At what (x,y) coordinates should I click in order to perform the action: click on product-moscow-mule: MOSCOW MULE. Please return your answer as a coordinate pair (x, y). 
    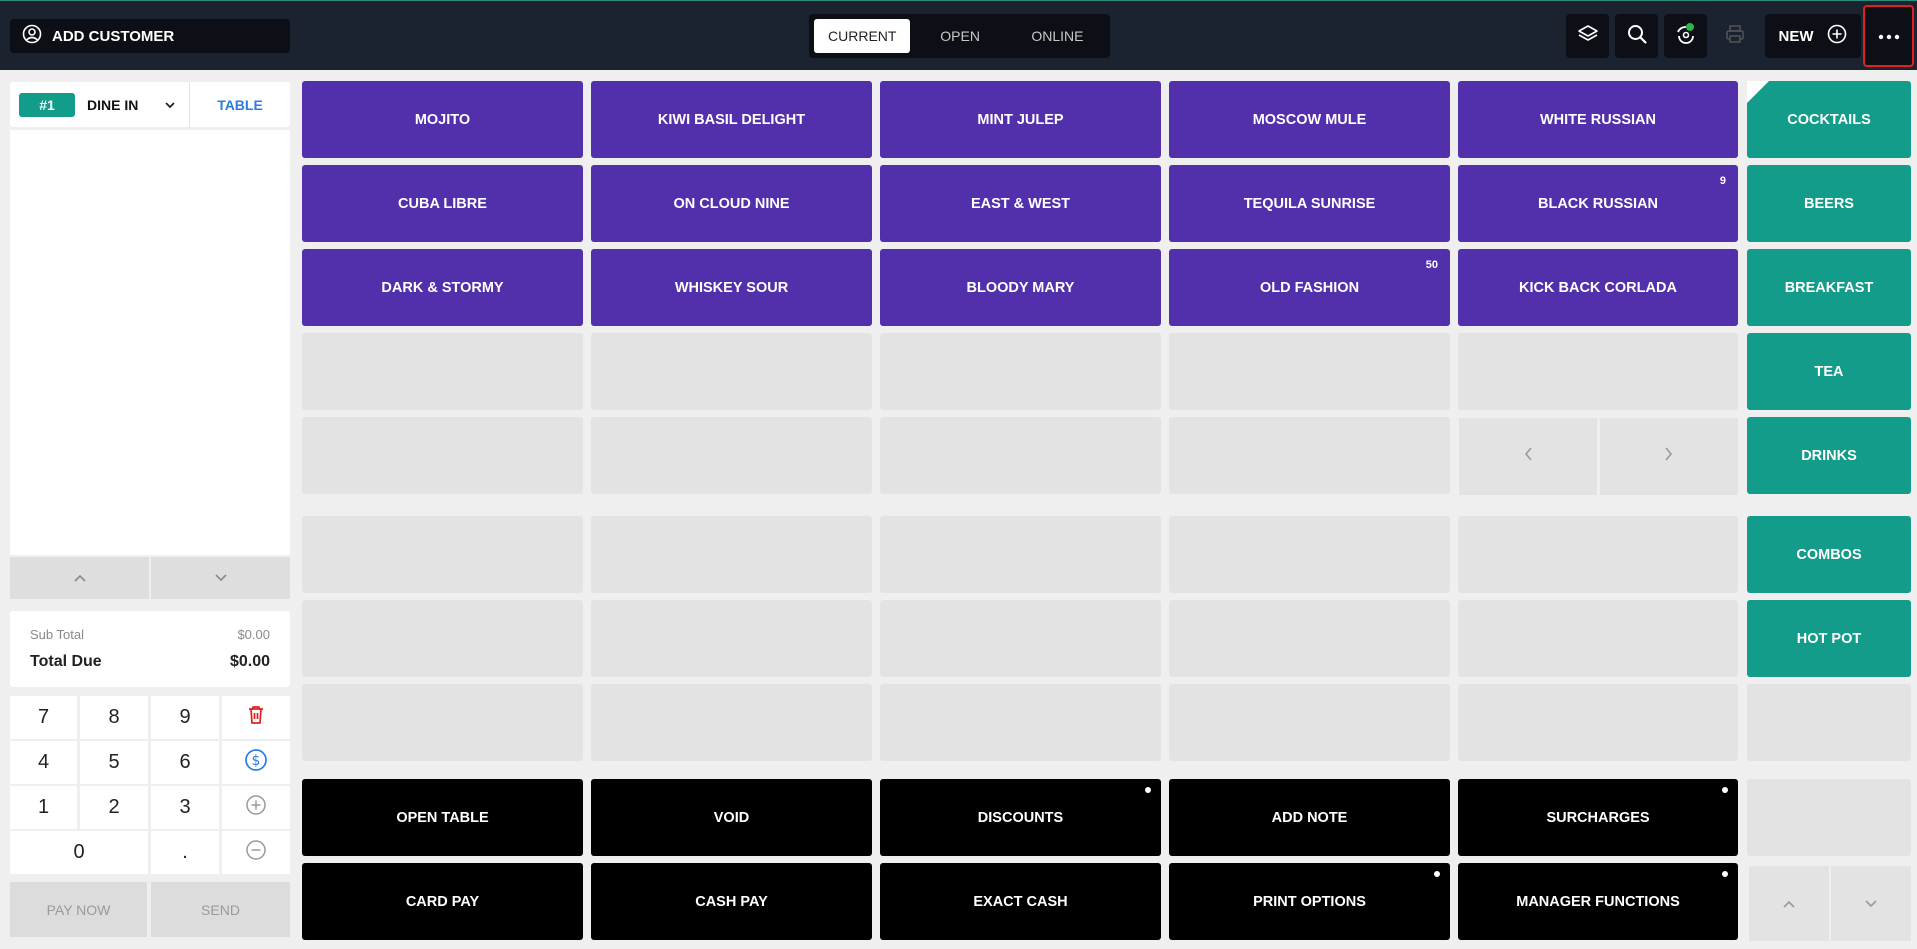
    Looking at the image, I should click on (1309, 119).